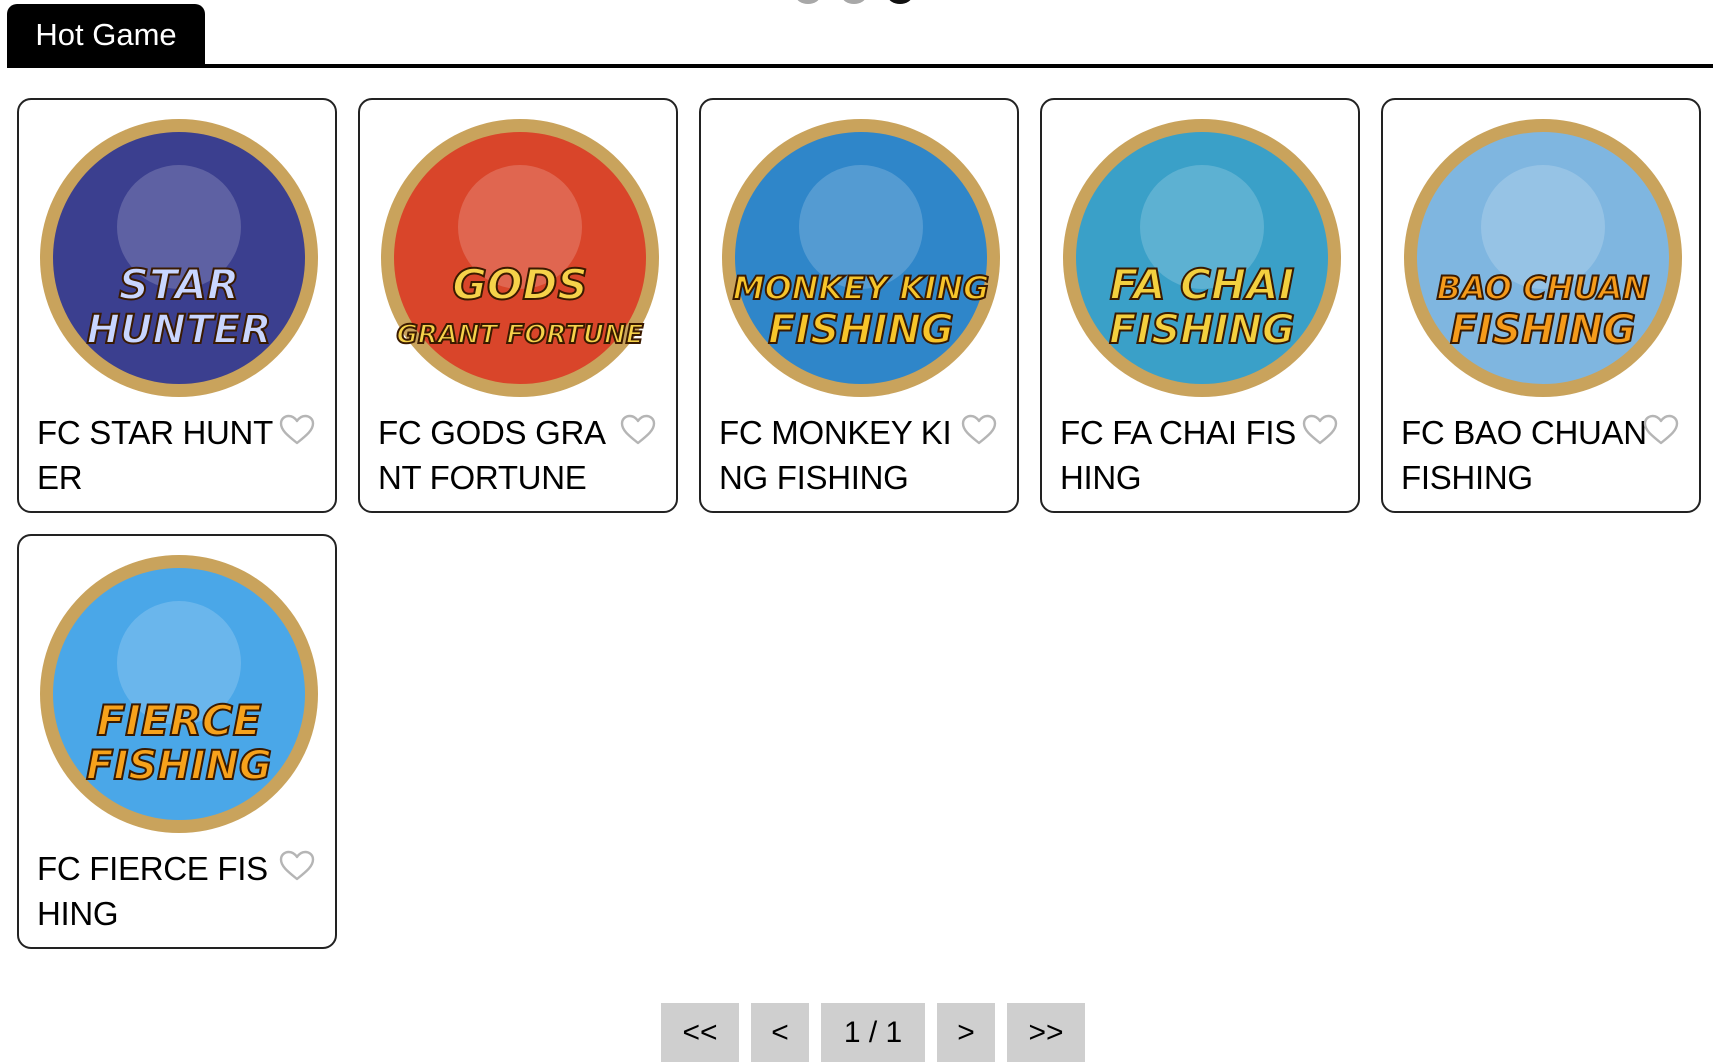 This screenshot has width=1714, height=1062. What do you see at coordinates (179, 720) in the screenshot?
I see `game-logo-line1: FIERCE` at bounding box center [179, 720].